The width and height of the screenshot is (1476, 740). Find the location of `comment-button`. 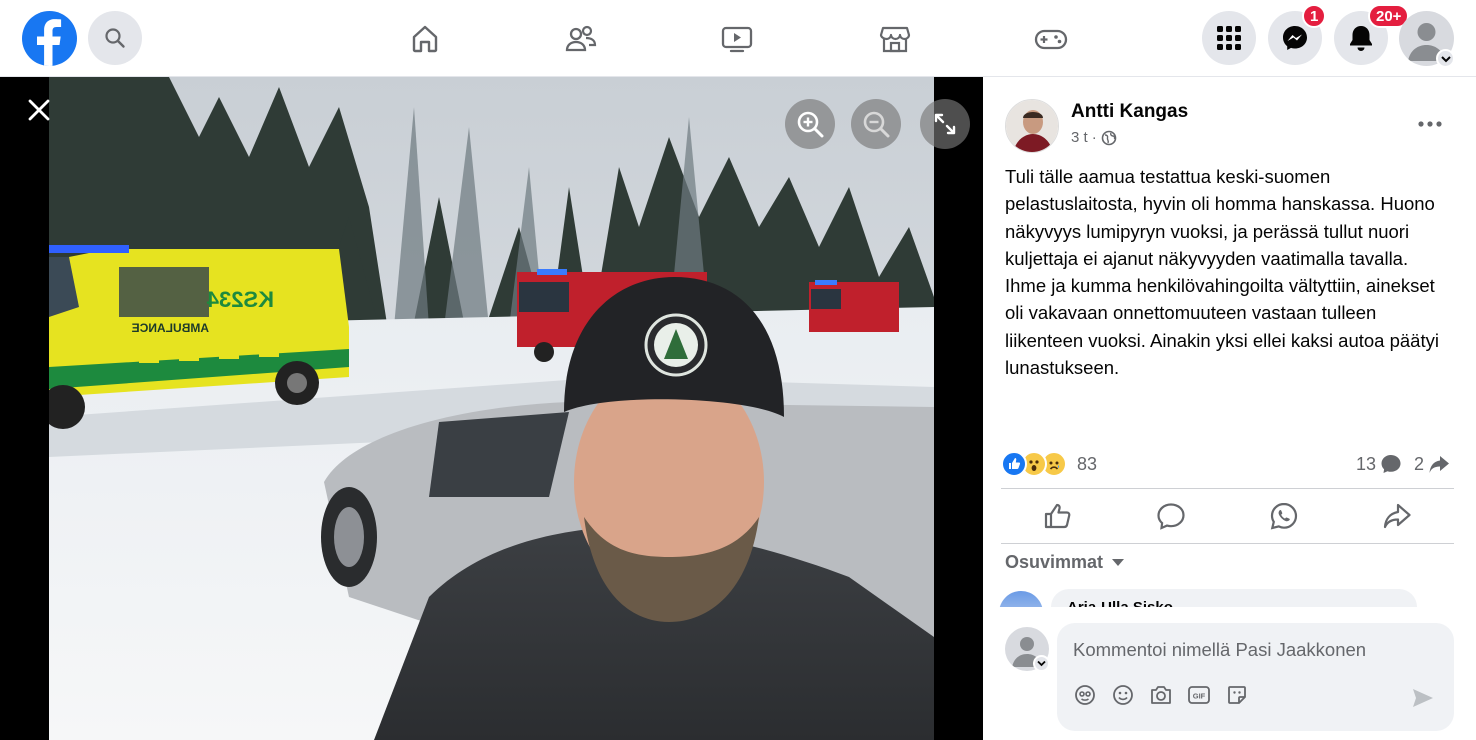

comment-button is located at coordinates (1171, 516).